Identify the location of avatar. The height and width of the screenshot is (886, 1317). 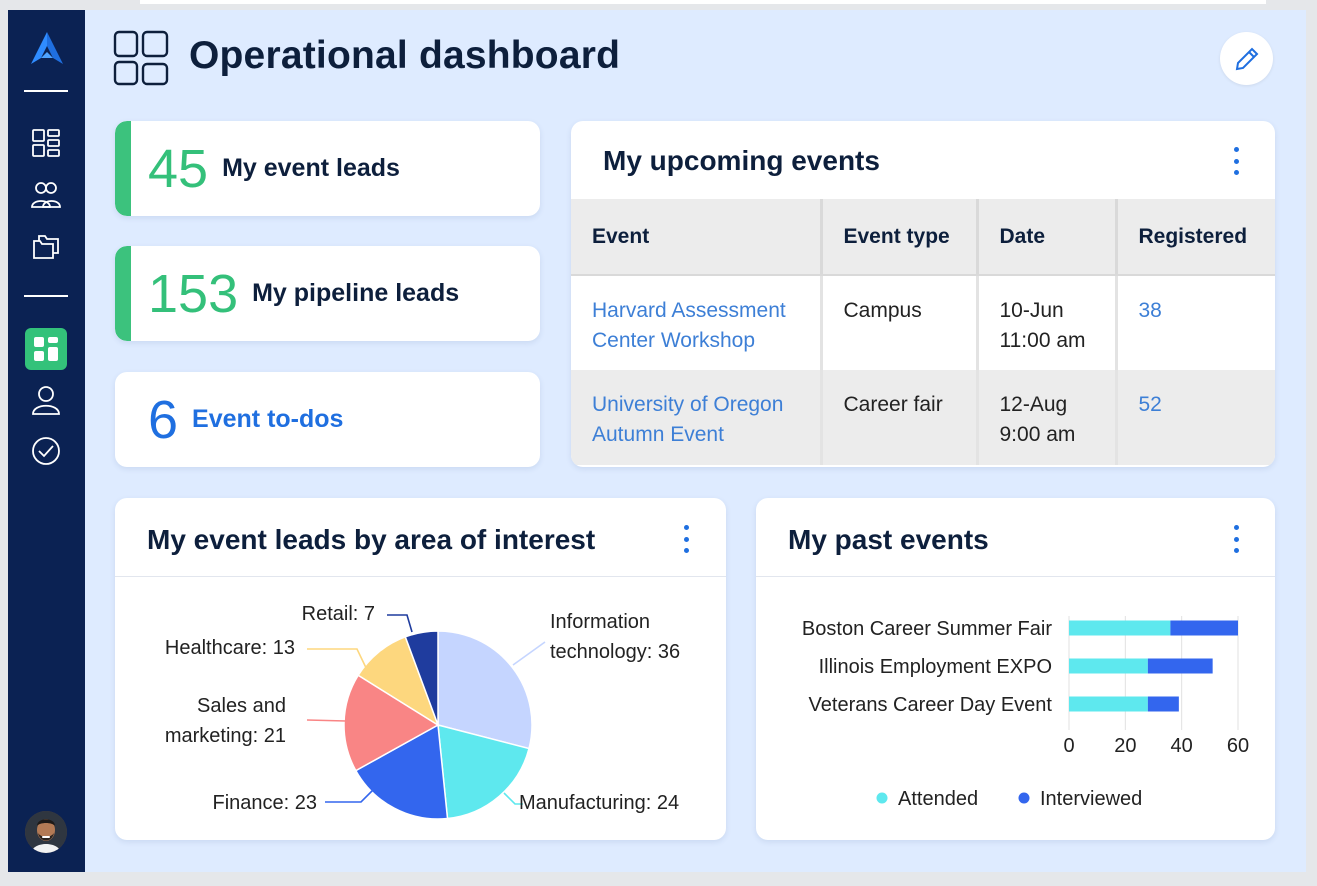
(46, 832).